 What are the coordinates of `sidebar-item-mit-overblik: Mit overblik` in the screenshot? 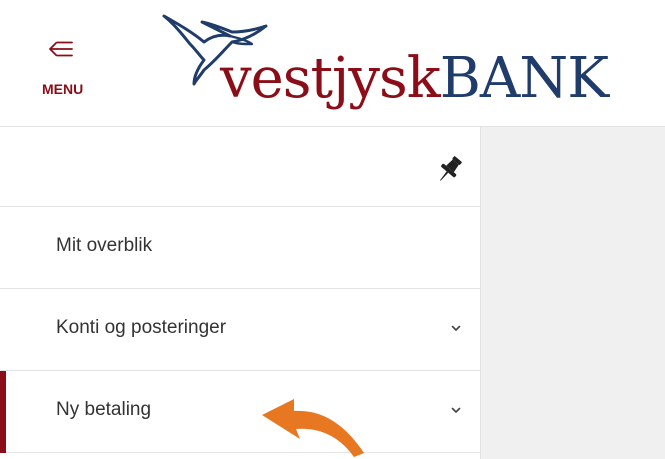 It's located at (240, 248).